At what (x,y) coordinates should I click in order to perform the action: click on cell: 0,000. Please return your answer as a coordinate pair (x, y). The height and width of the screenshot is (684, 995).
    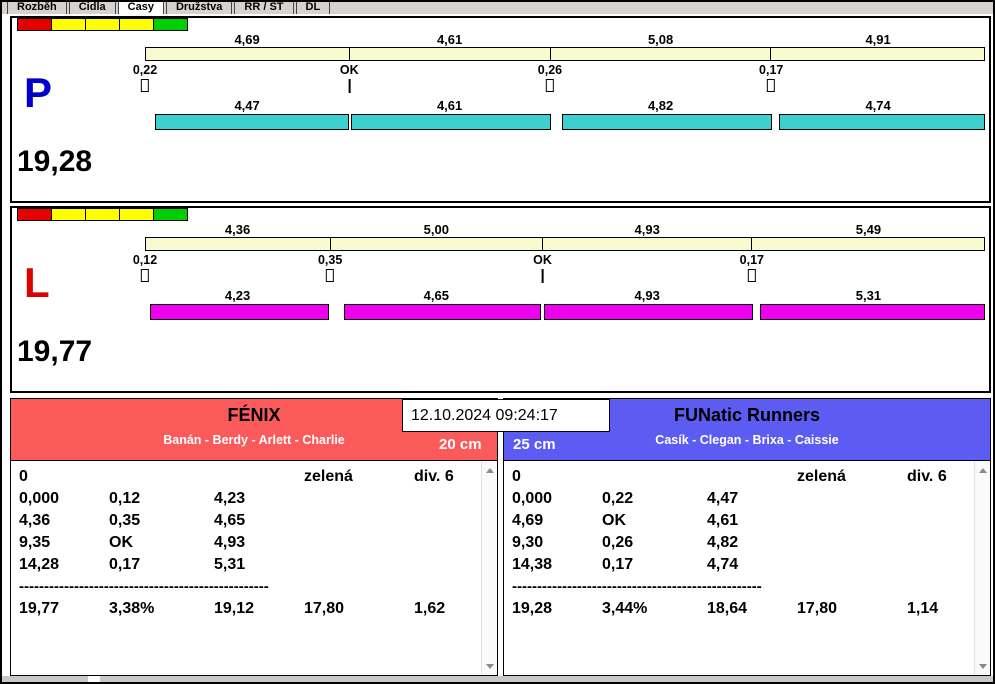
    Looking at the image, I should click on (532, 498).